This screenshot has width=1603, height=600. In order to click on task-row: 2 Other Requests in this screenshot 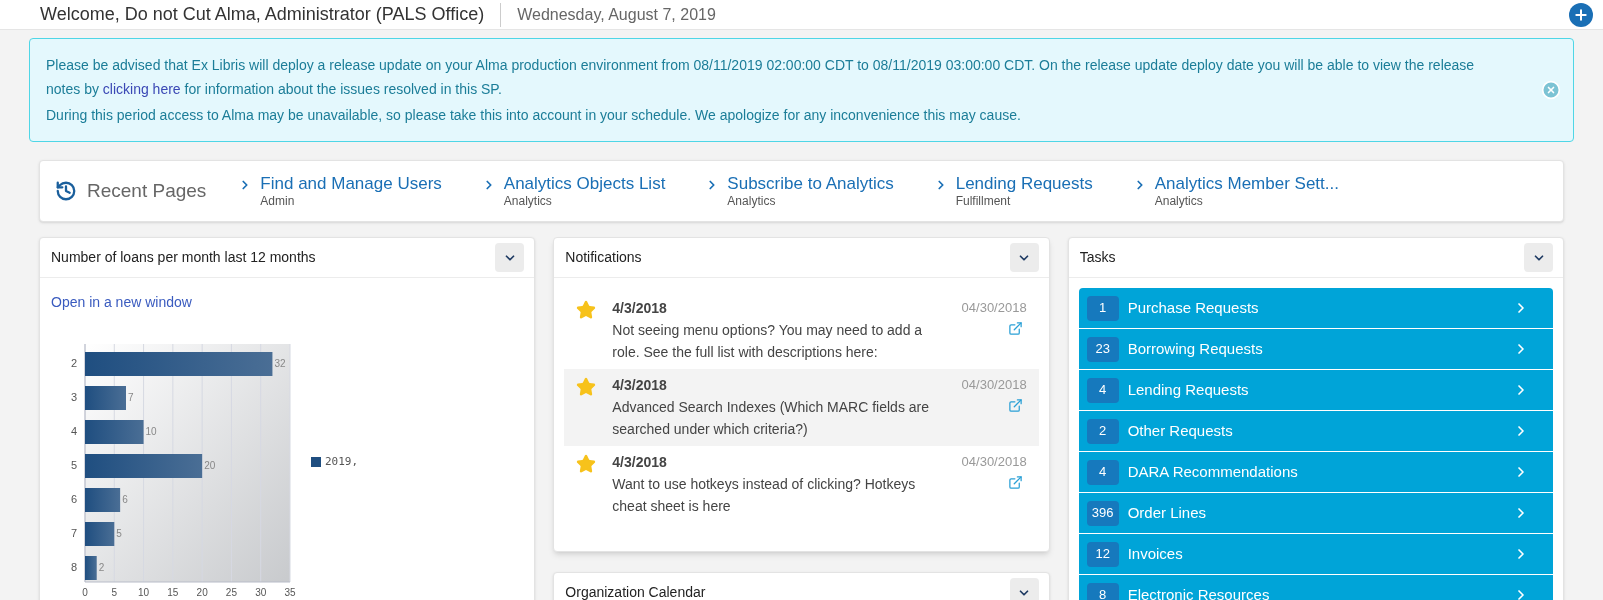, I will do `click(1315, 431)`.